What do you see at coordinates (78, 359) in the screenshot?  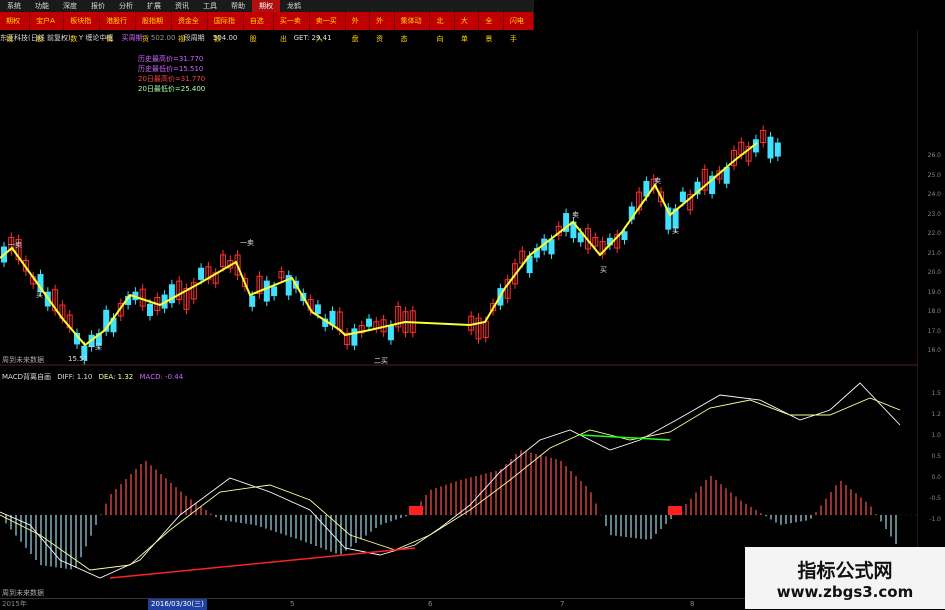 I see `low-price-label: 15.51` at bounding box center [78, 359].